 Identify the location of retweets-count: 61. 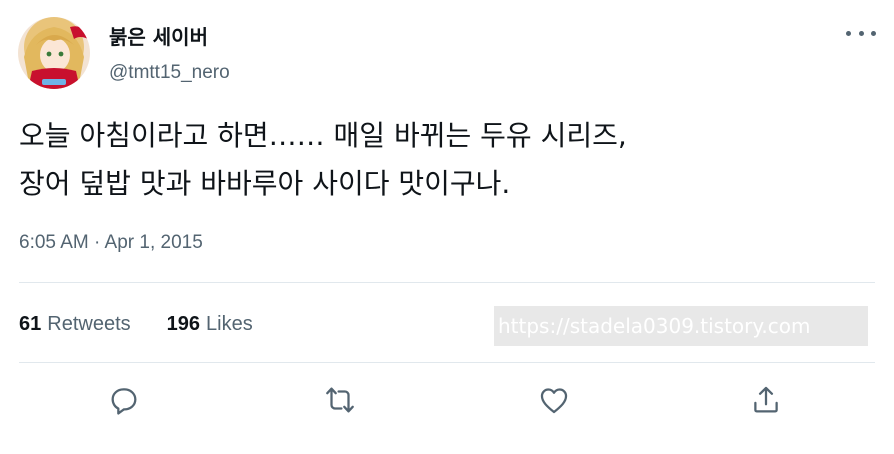
(30, 324).